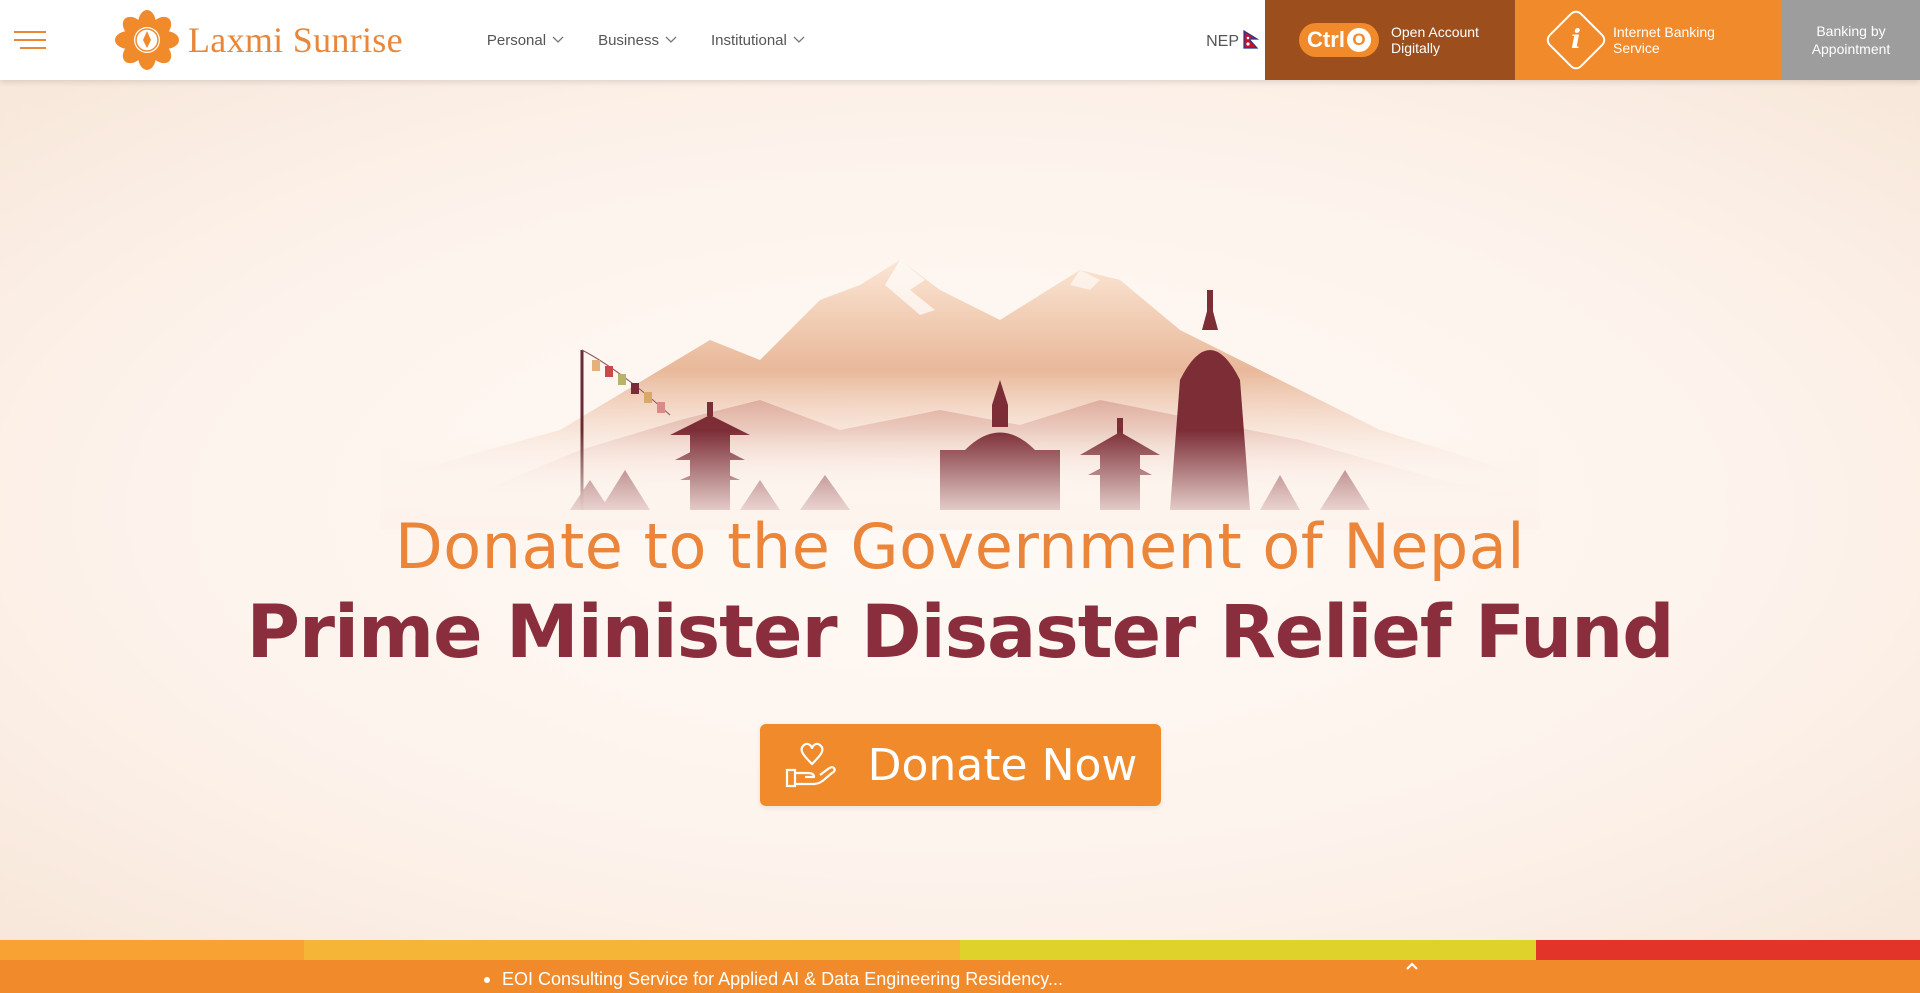 Image resolution: width=1920 pixels, height=993 pixels. I want to click on ctrl-o-badge: Ctrl O, so click(1339, 40).